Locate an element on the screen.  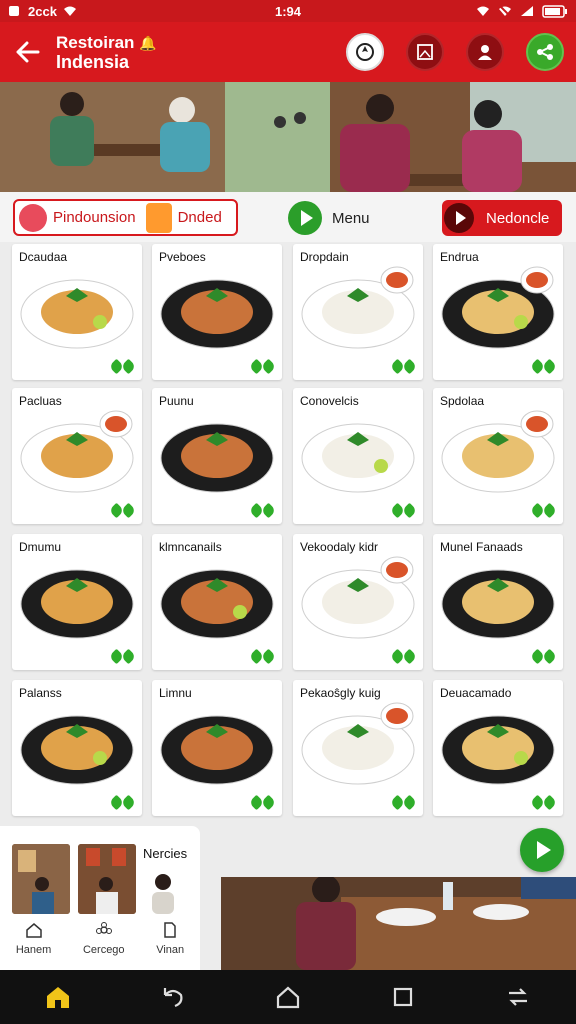
system-nav-bar is located at coordinates (288, 997).